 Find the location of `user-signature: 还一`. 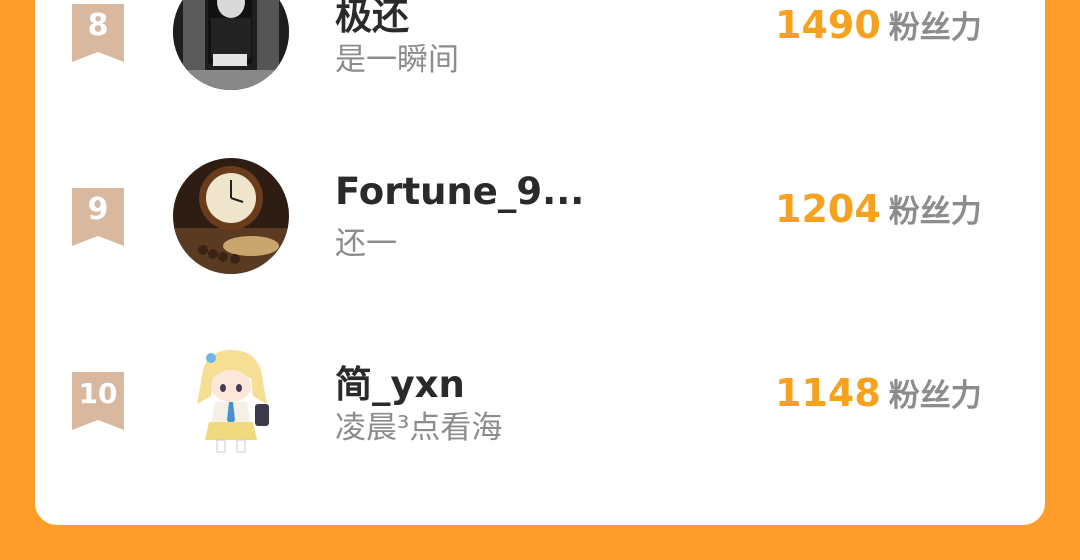

user-signature: 还一 is located at coordinates (366, 244).